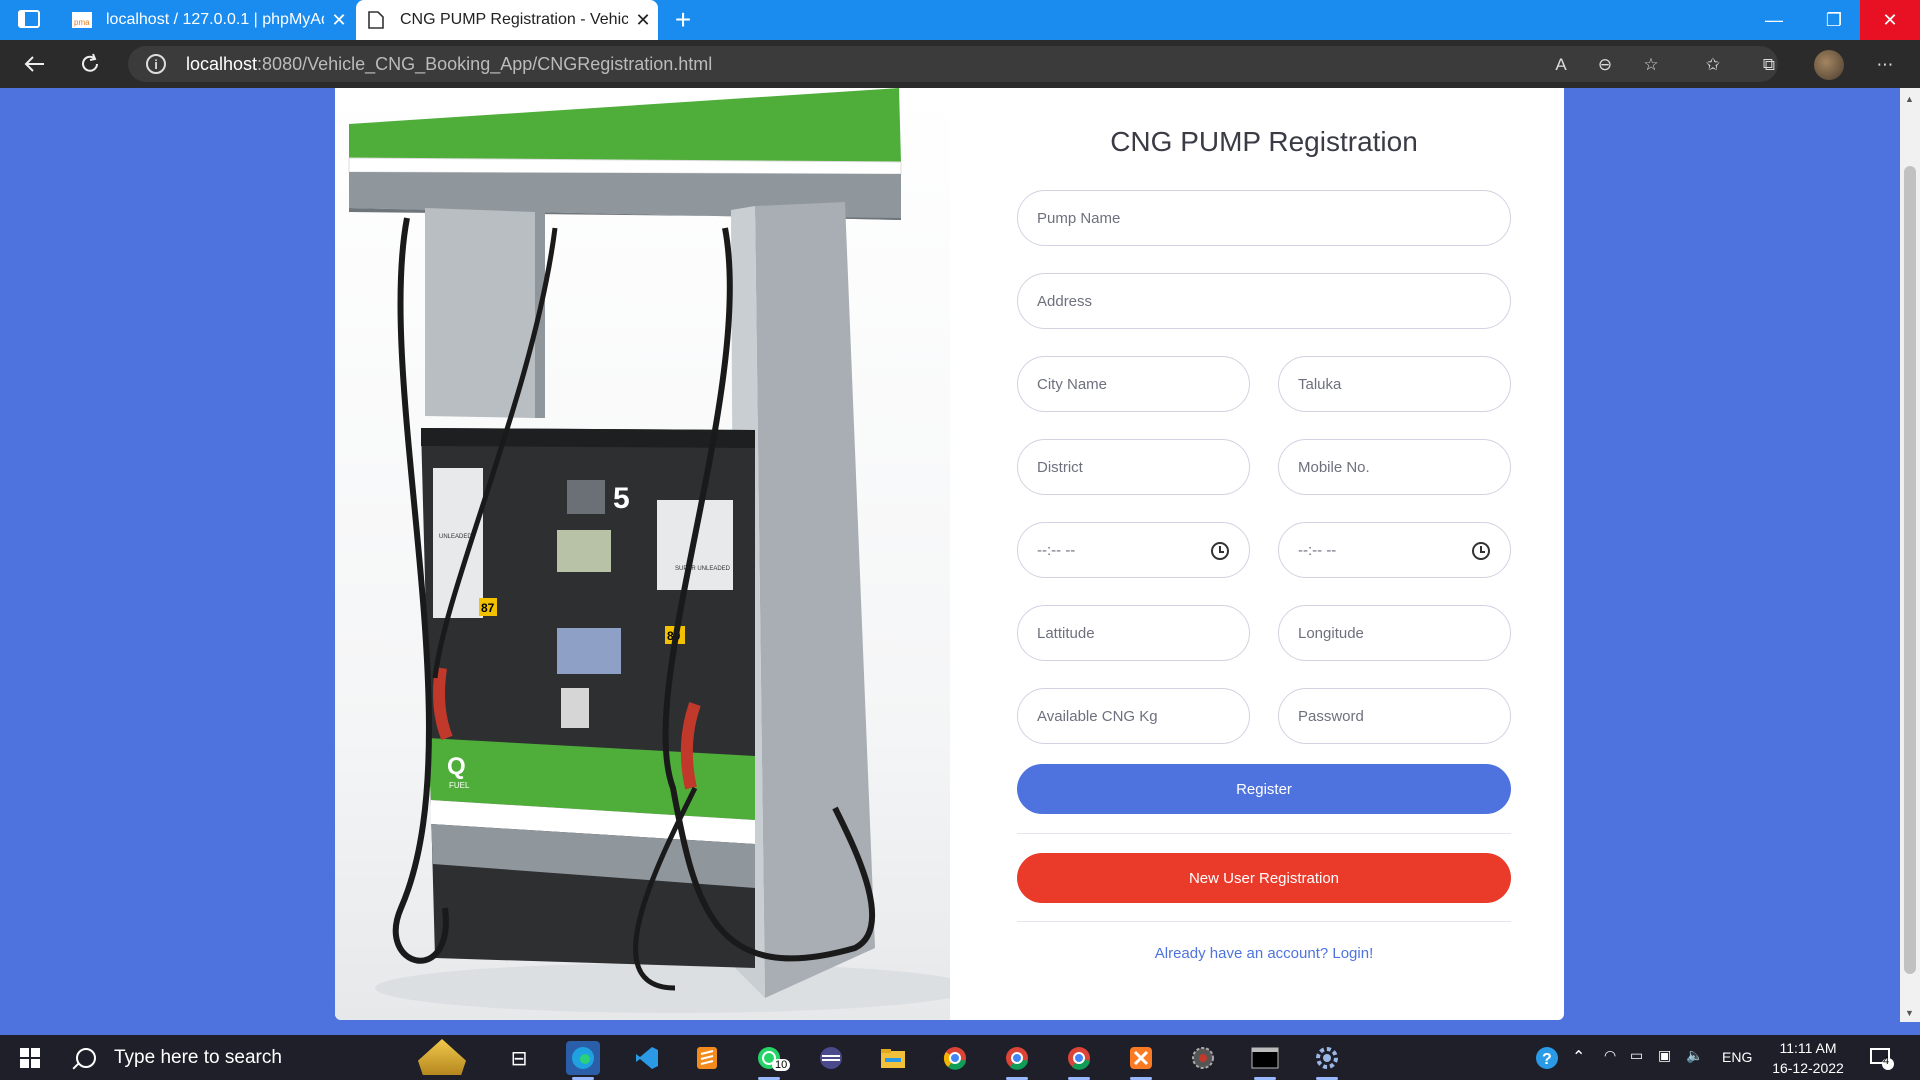  Describe the element at coordinates (1317, 550) in the screenshot. I see `close-time-value: --:-- --` at that location.